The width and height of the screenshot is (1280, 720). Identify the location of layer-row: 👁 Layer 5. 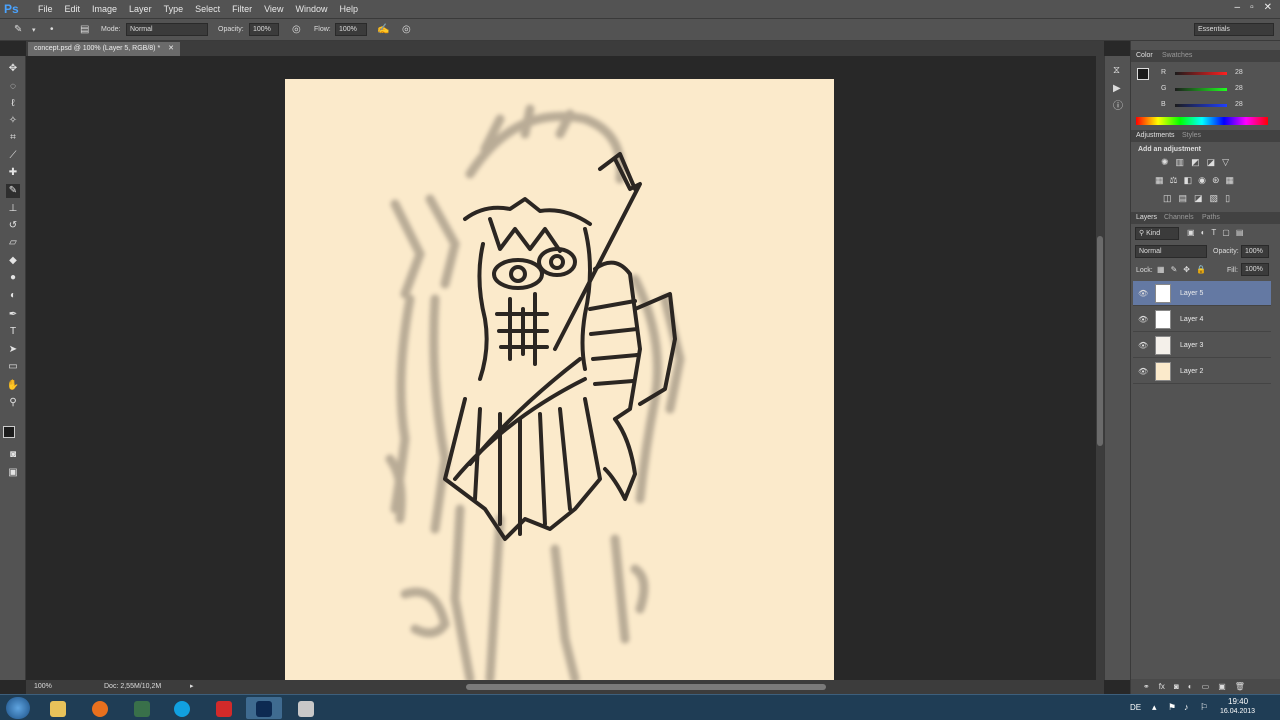
(1202, 293).